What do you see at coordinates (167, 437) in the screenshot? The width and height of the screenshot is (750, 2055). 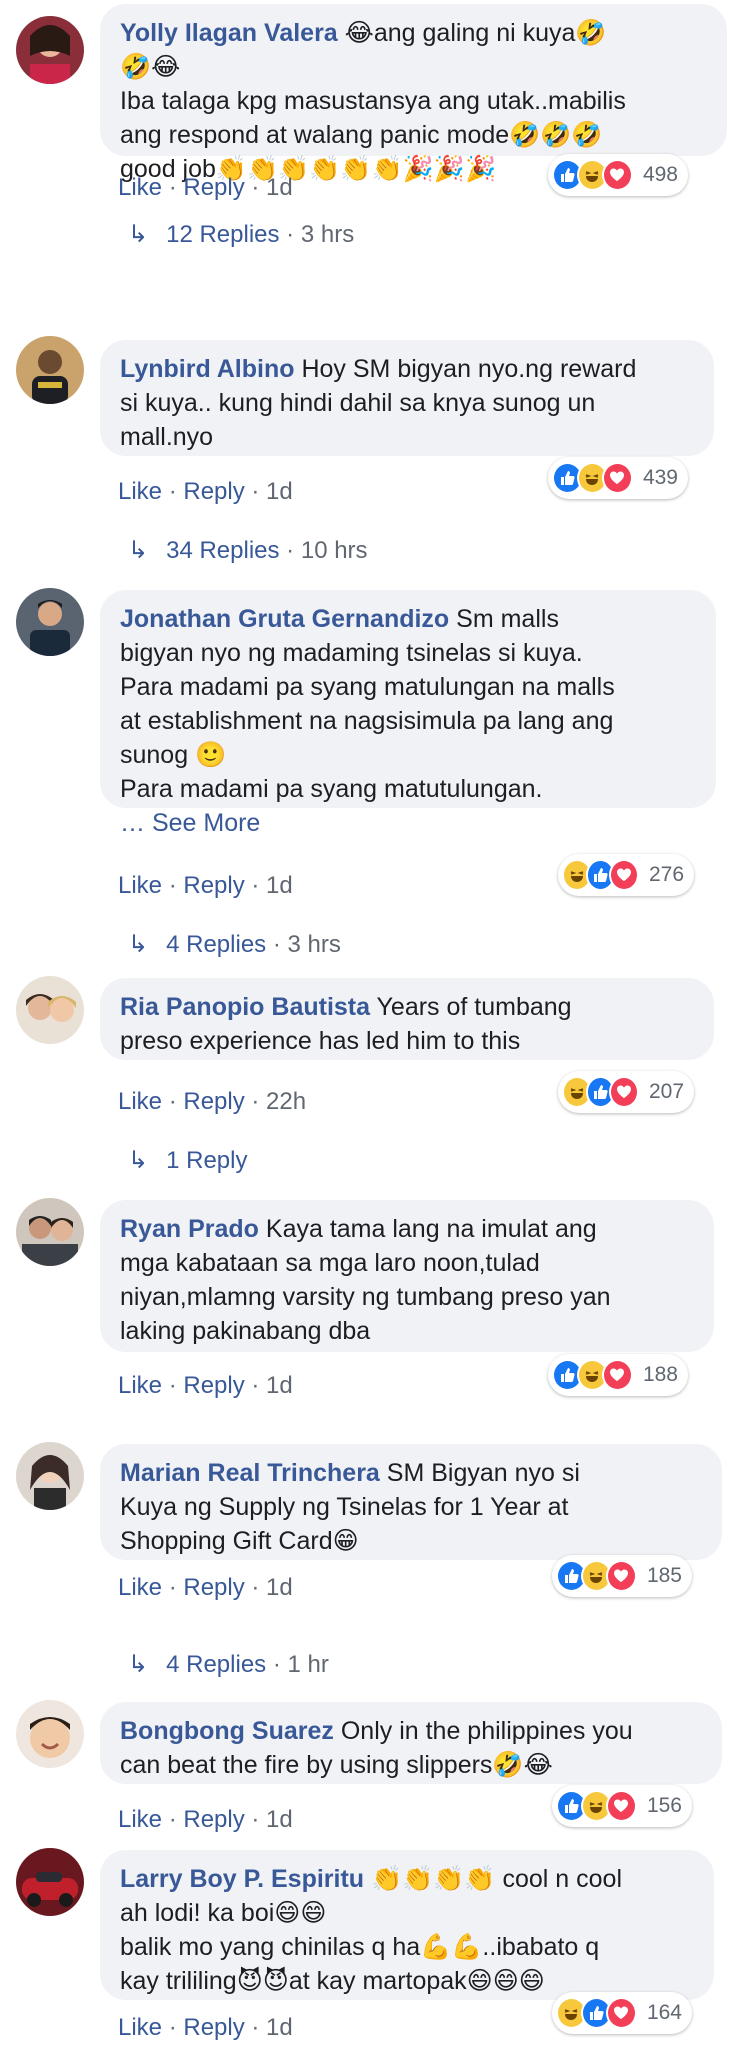 I see `comment-text-line: mall.nyo` at bounding box center [167, 437].